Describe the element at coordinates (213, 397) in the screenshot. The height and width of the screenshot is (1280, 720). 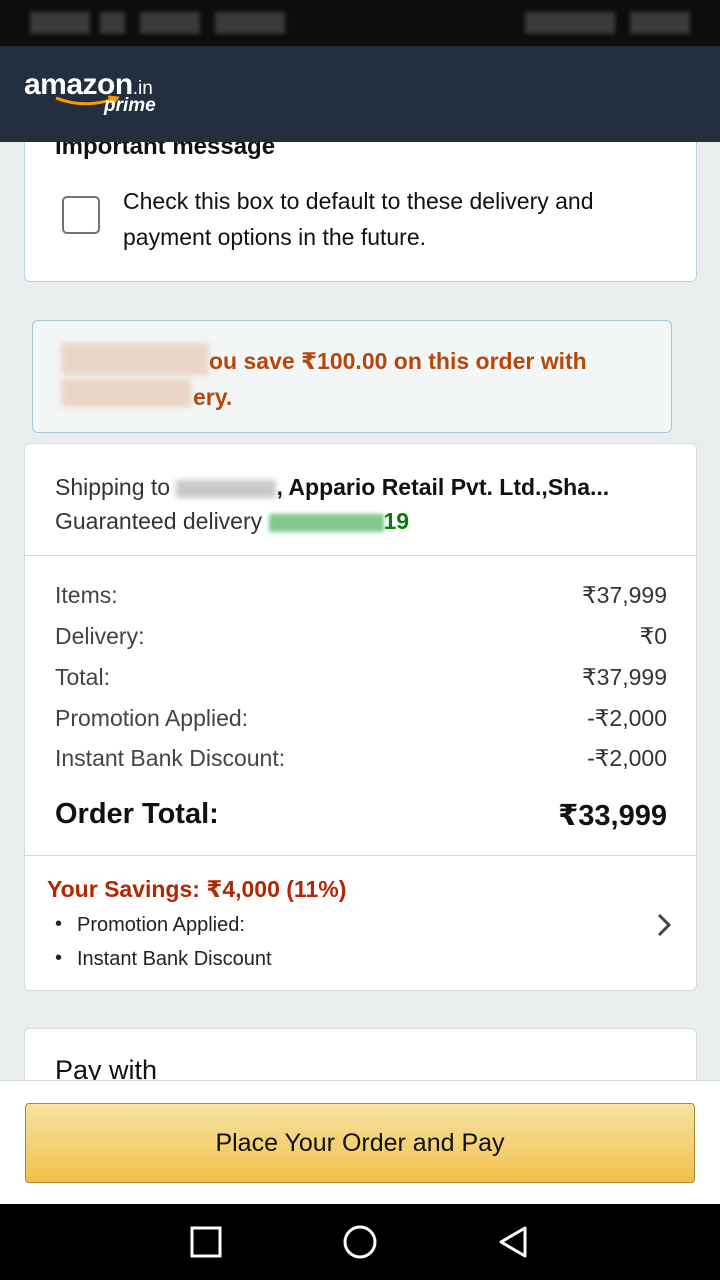
I see `savings-banner-line2: ery.` at that location.